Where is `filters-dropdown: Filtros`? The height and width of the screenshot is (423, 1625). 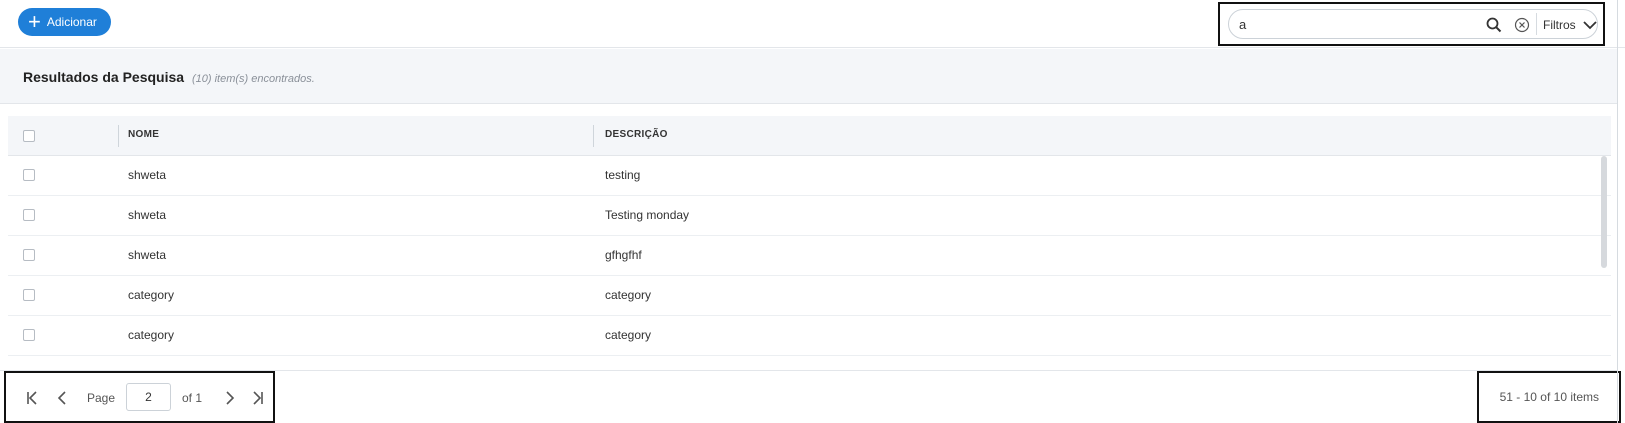
filters-dropdown: Filtros is located at coordinates (1570, 25).